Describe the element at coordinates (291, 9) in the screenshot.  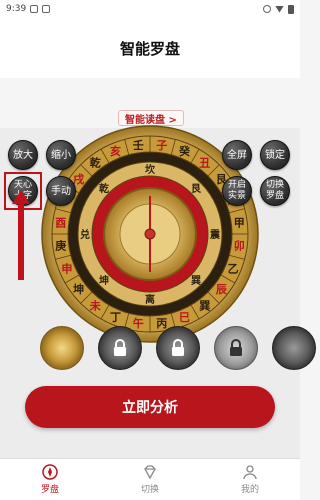
I see `battery-icon` at that location.